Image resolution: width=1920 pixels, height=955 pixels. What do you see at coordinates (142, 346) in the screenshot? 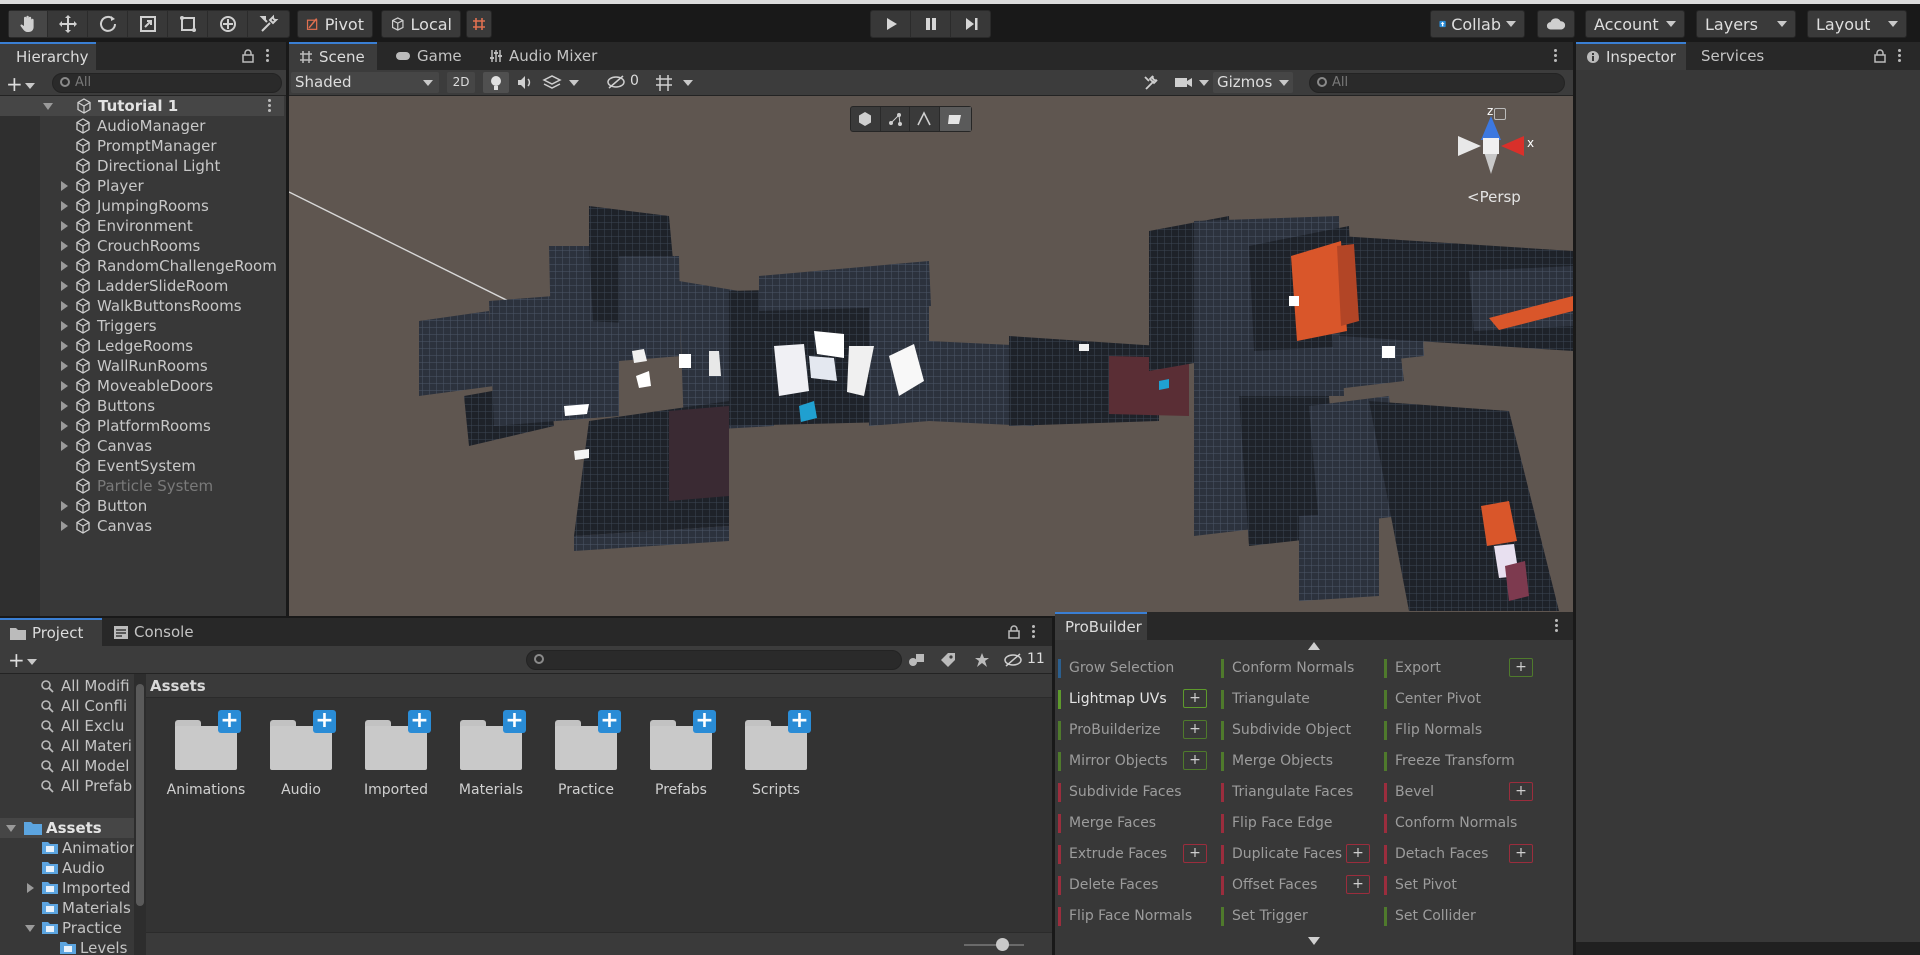
I see `hierarchy-item: LedgeRooms` at bounding box center [142, 346].